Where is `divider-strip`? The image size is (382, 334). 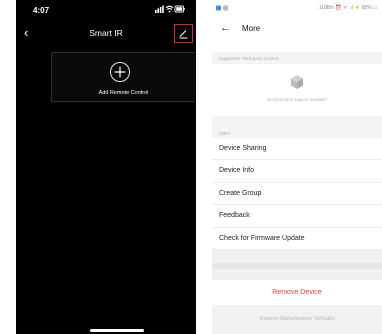
divider-strip is located at coordinates (297, 266).